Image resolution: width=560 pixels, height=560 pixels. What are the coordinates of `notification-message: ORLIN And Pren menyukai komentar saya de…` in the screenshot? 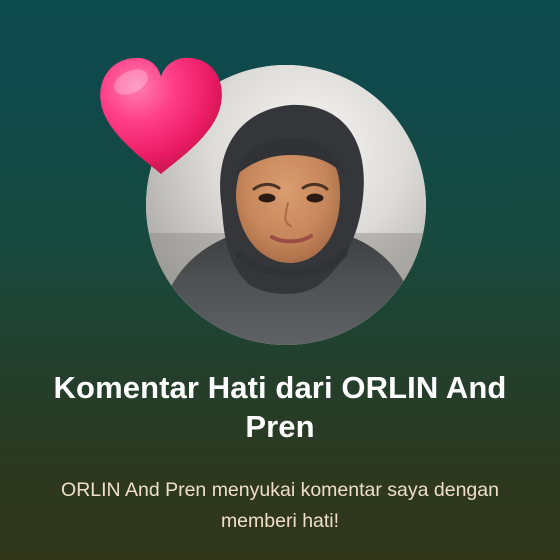 It's located at (280, 505).